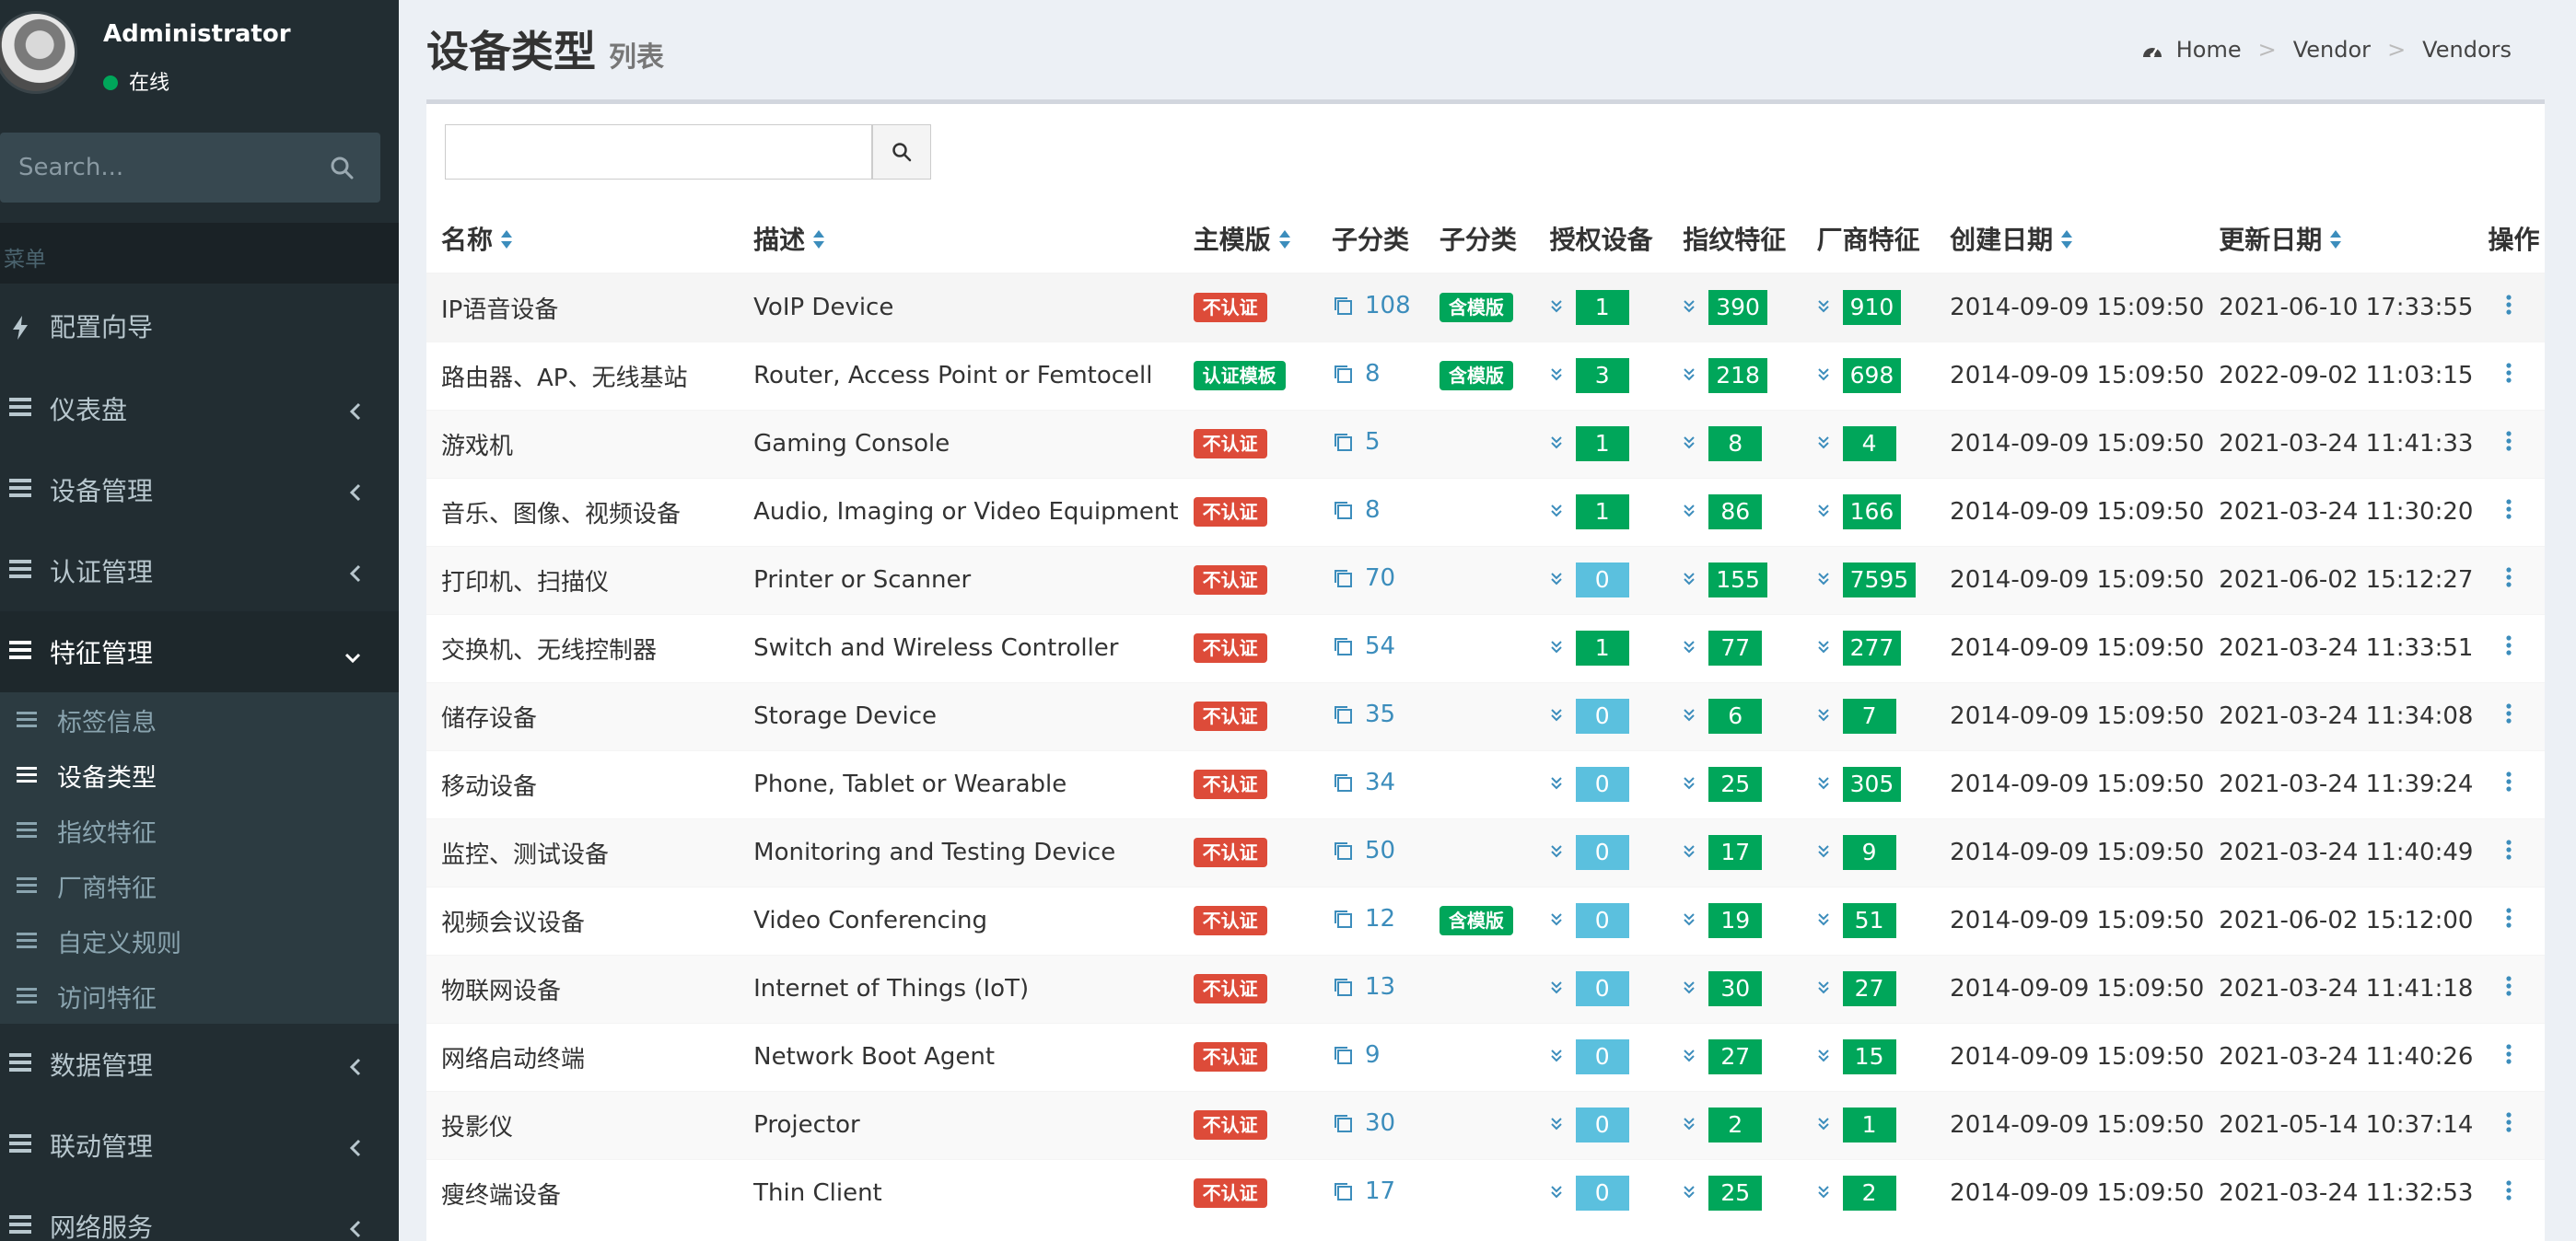  I want to click on sidebar-item-auth: 认证管理, so click(199, 570).